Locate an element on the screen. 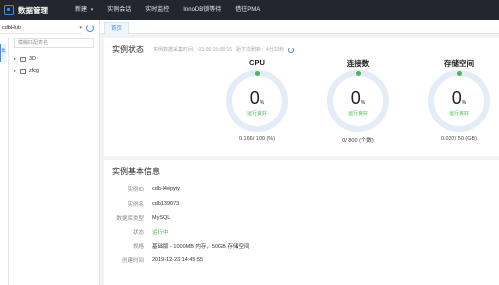  tab-home: 首页 is located at coordinates (117, 28).